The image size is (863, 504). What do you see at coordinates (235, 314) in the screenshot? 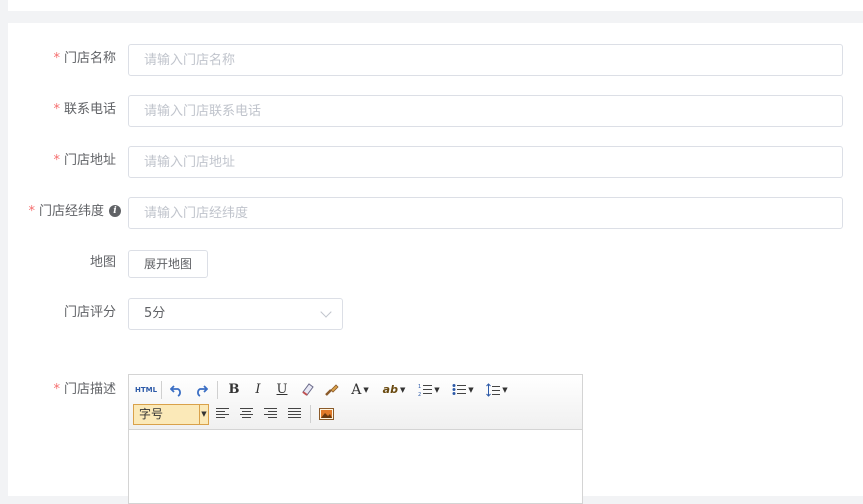
I see `rating-select: 5分` at bounding box center [235, 314].